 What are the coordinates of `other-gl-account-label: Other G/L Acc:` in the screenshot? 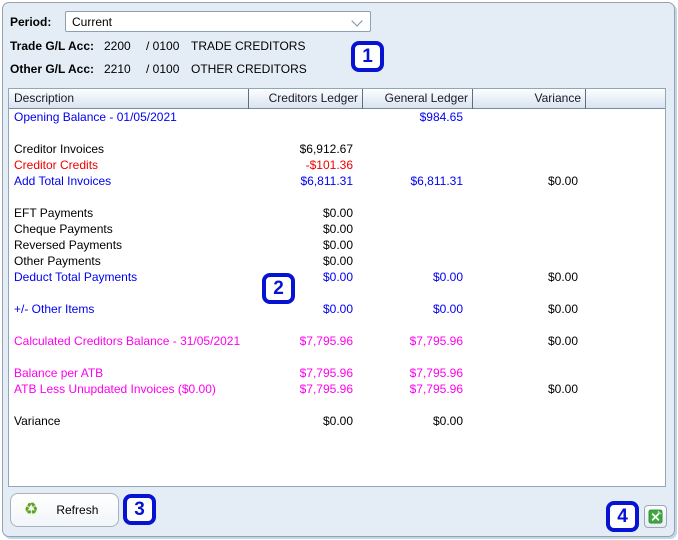 It's located at (52, 69).